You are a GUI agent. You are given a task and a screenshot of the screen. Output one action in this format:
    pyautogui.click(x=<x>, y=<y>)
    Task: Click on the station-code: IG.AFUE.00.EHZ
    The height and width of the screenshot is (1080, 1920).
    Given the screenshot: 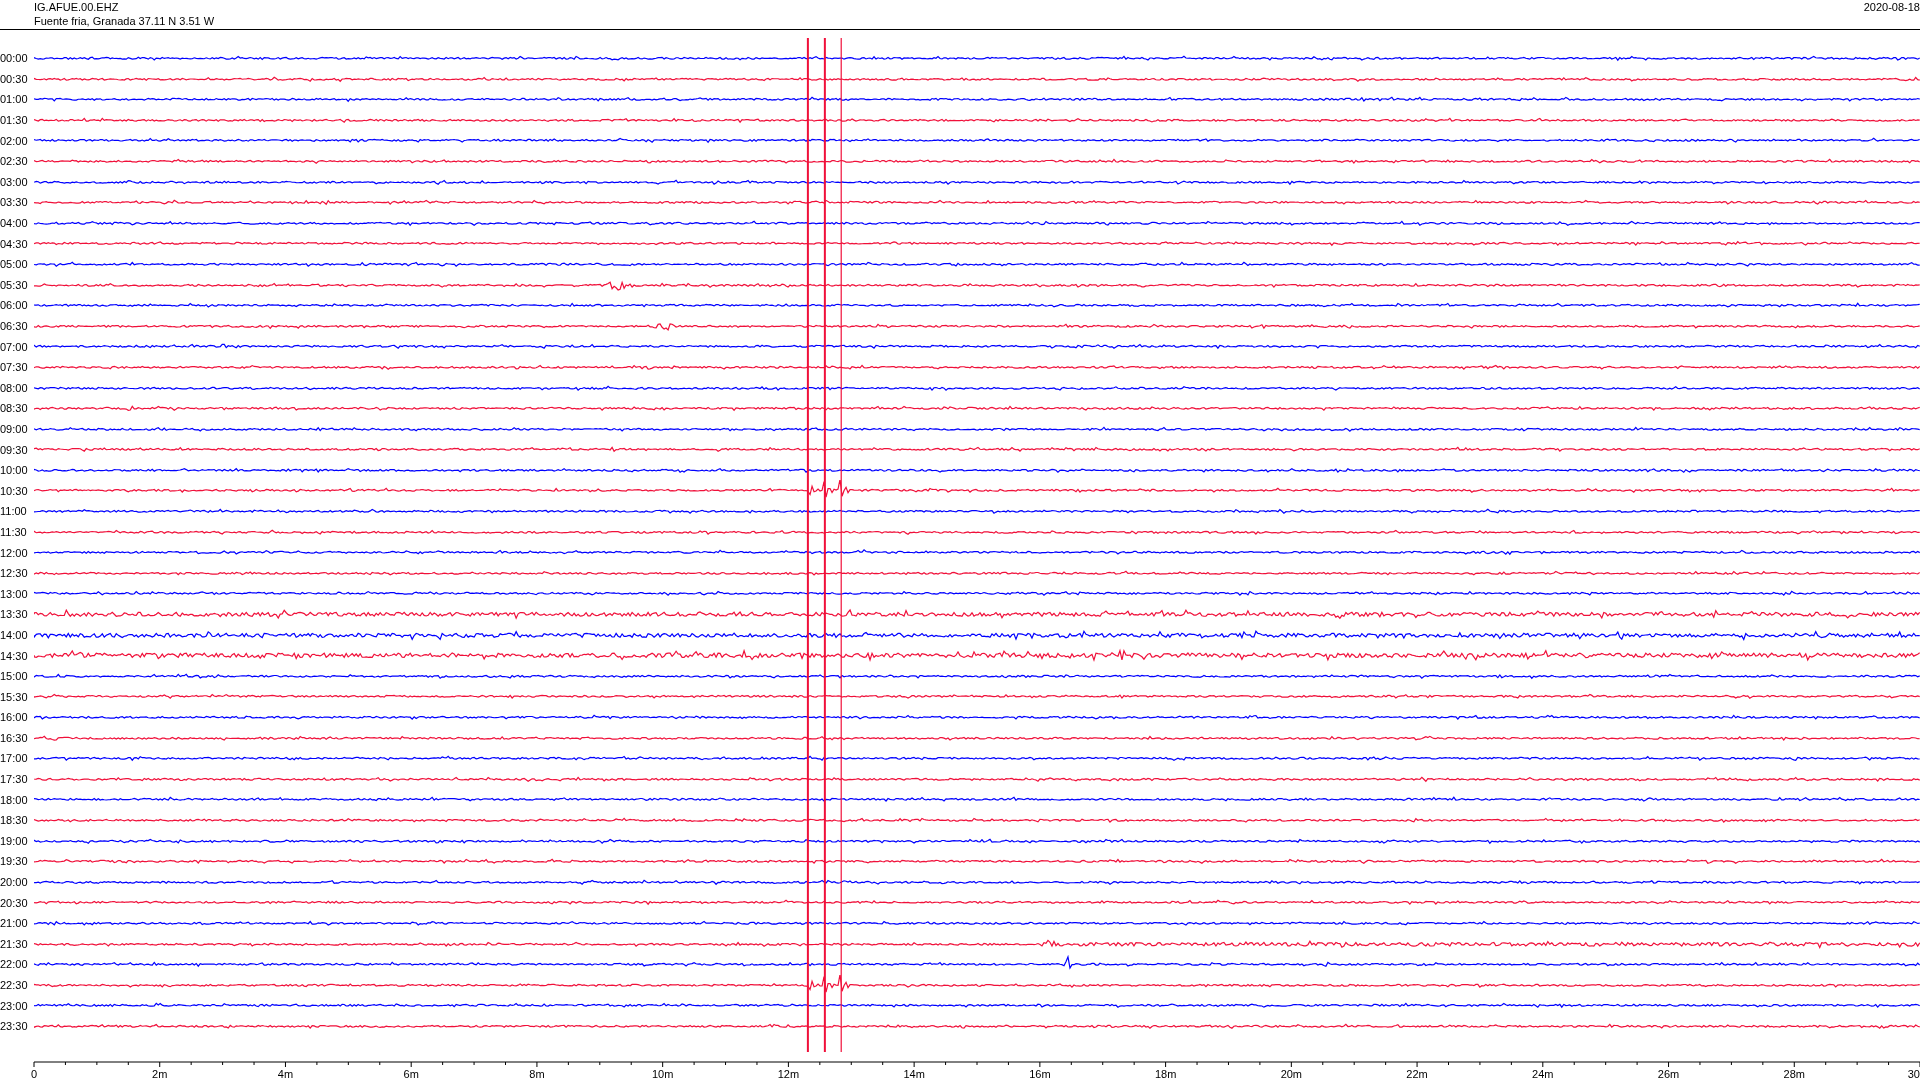 What is the action you would take?
    pyautogui.click(x=77, y=7)
    